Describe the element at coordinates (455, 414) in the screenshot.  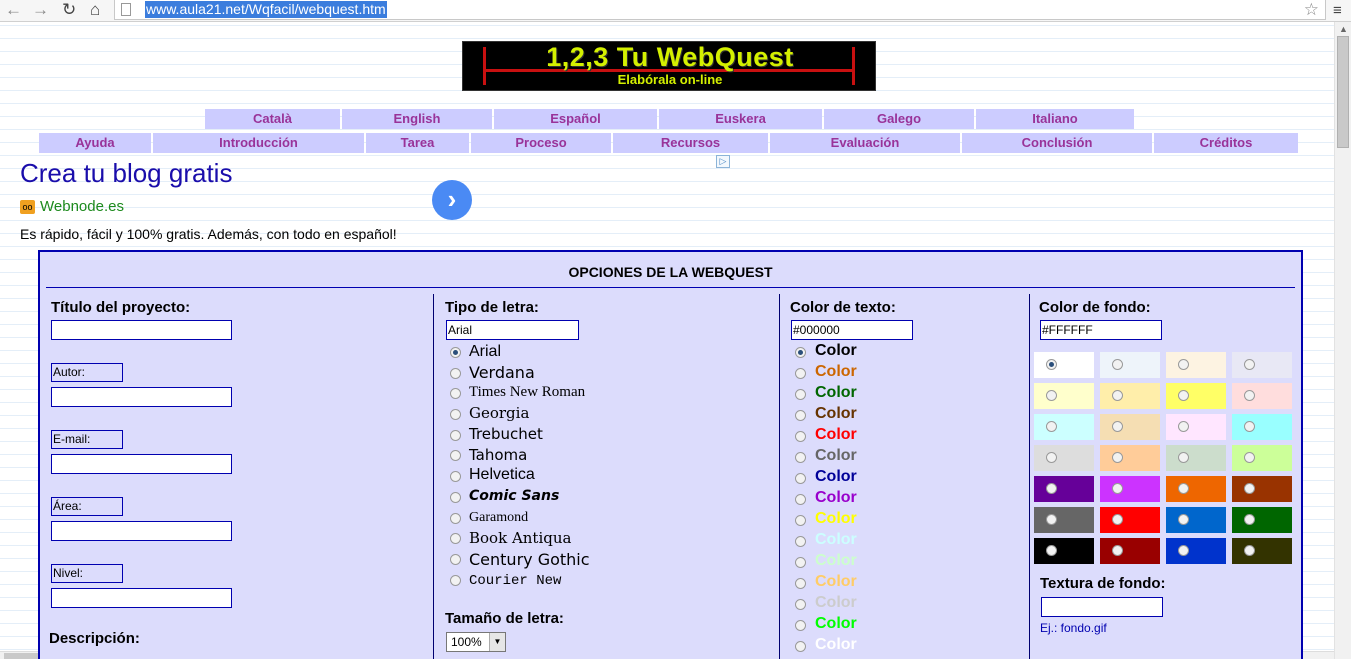
I see `font-radio-georgia` at that location.